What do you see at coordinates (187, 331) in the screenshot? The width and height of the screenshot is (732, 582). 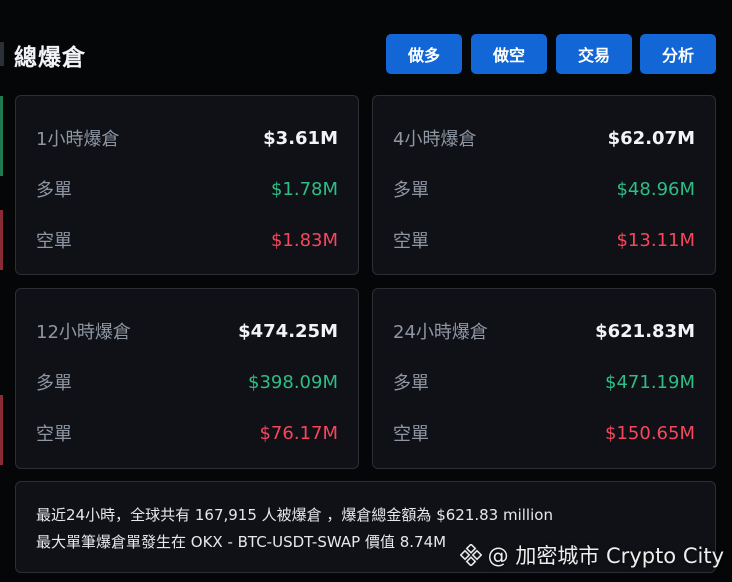 I see `card-total-row: 12小時爆倉 $474.25M` at bounding box center [187, 331].